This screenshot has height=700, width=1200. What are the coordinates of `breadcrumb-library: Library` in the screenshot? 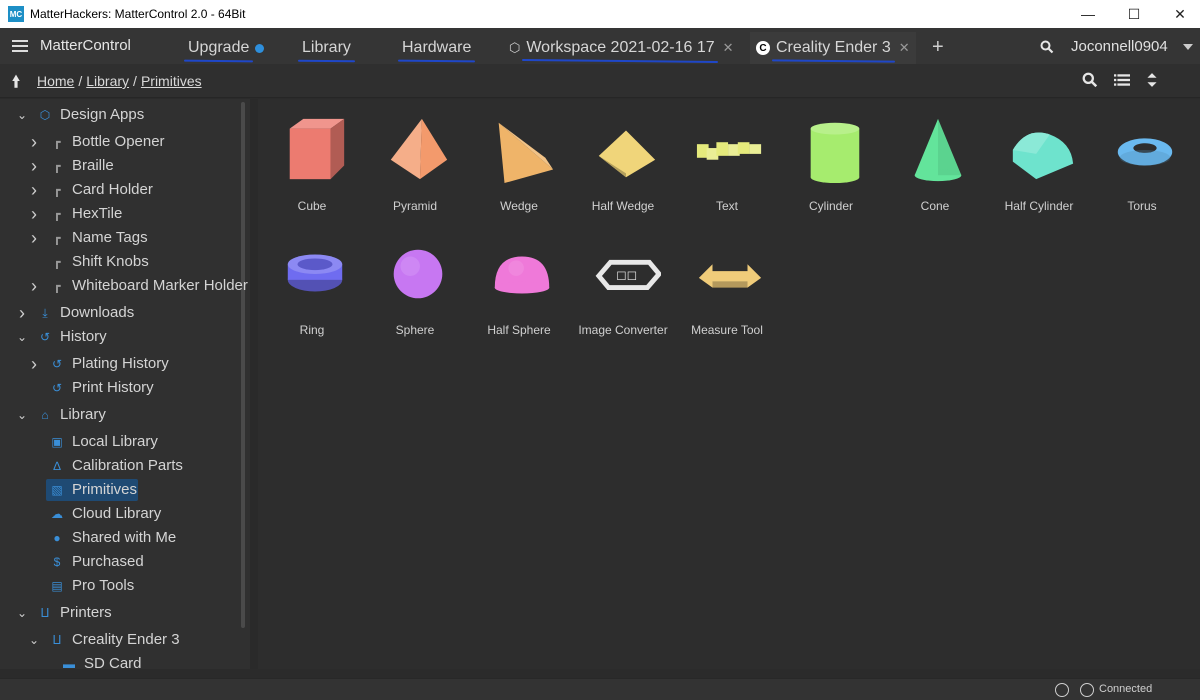 It's located at (107, 81).